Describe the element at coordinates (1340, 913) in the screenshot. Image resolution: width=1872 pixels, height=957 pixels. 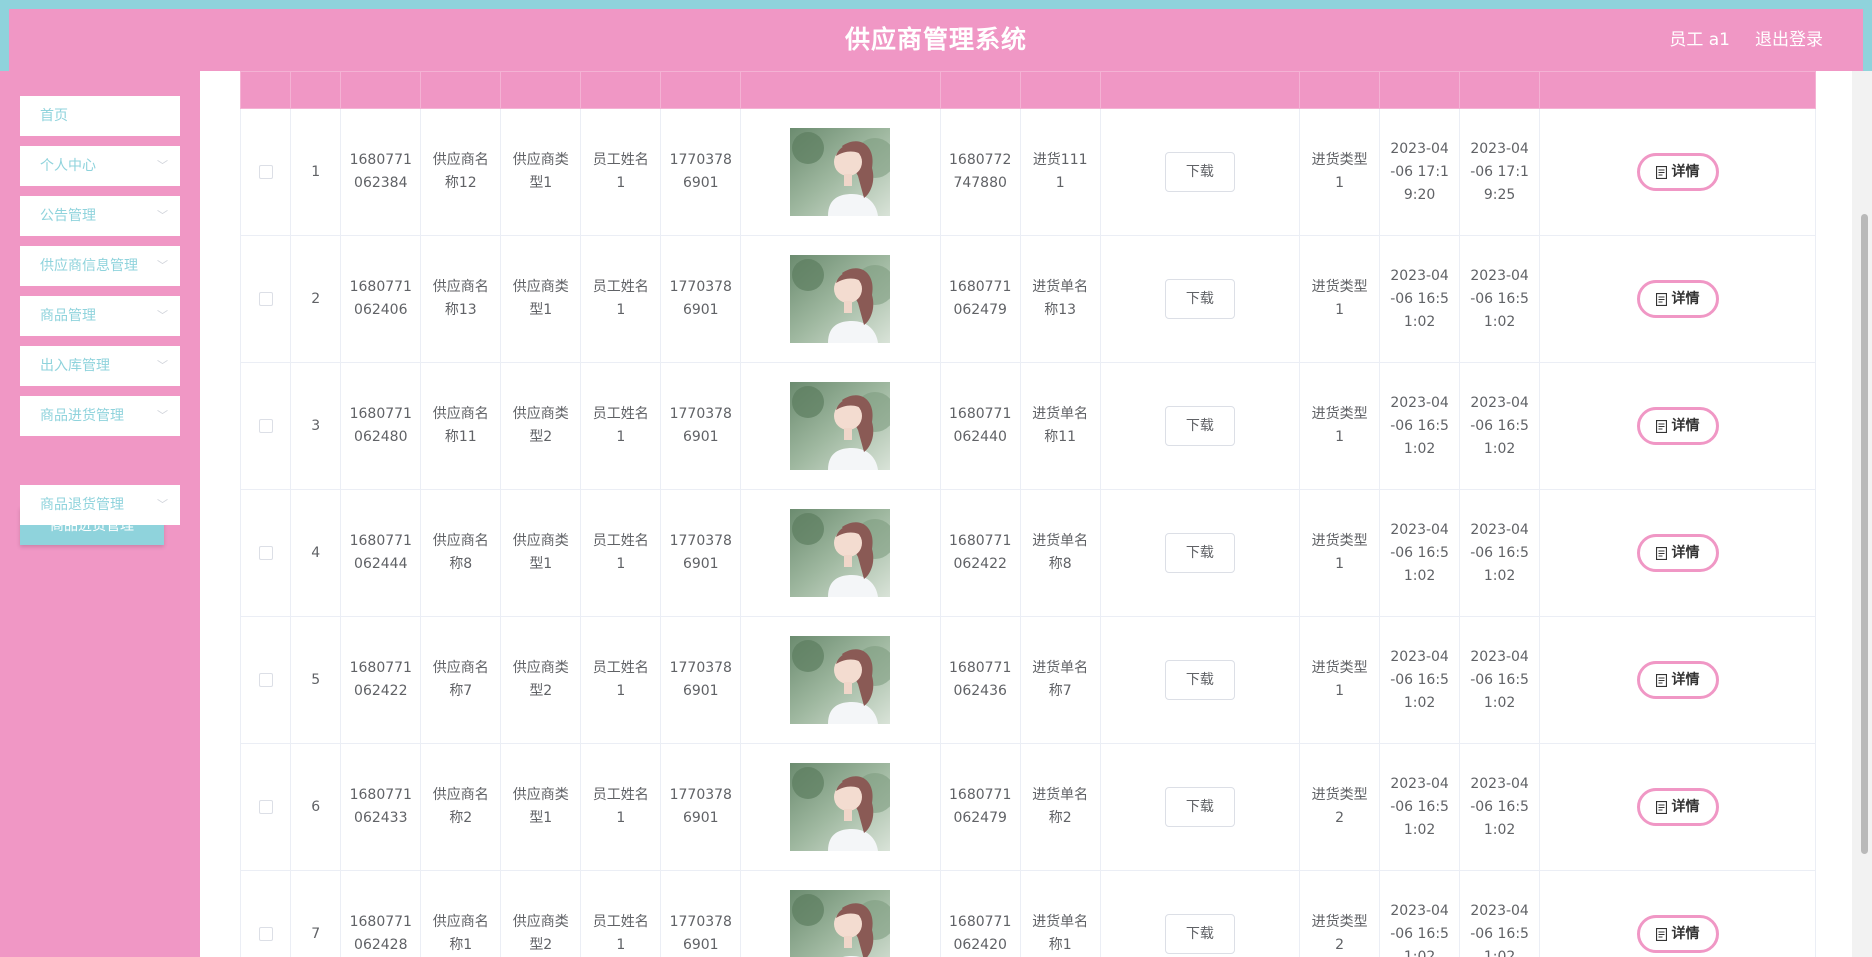
I see `cell-purchase-type: 进货类型2` at that location.